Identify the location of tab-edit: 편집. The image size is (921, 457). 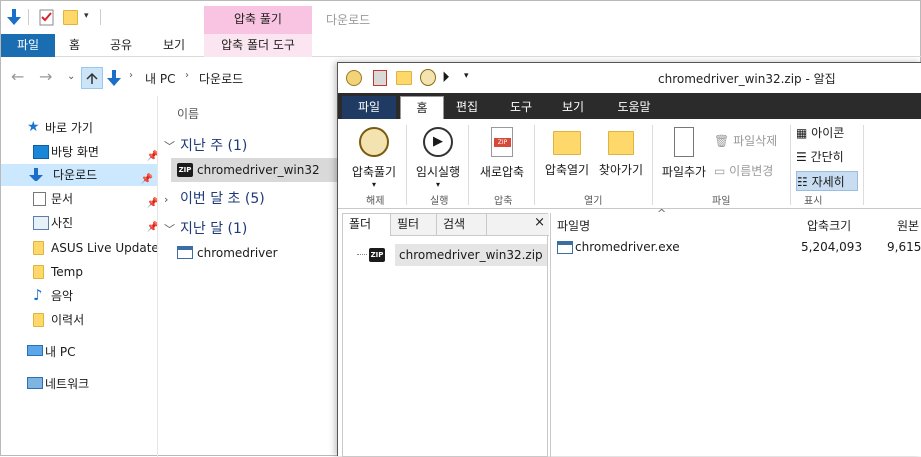
(467, 107).